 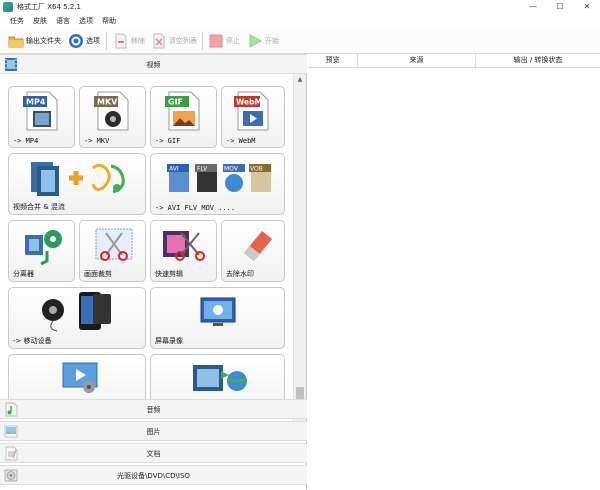 What do you see at coordinates (300, 7) in the screenshot?
I see `title-bar: 格式工厂 X64 5.2.1 — ☐ ✕` at bounding box center [300, 7].